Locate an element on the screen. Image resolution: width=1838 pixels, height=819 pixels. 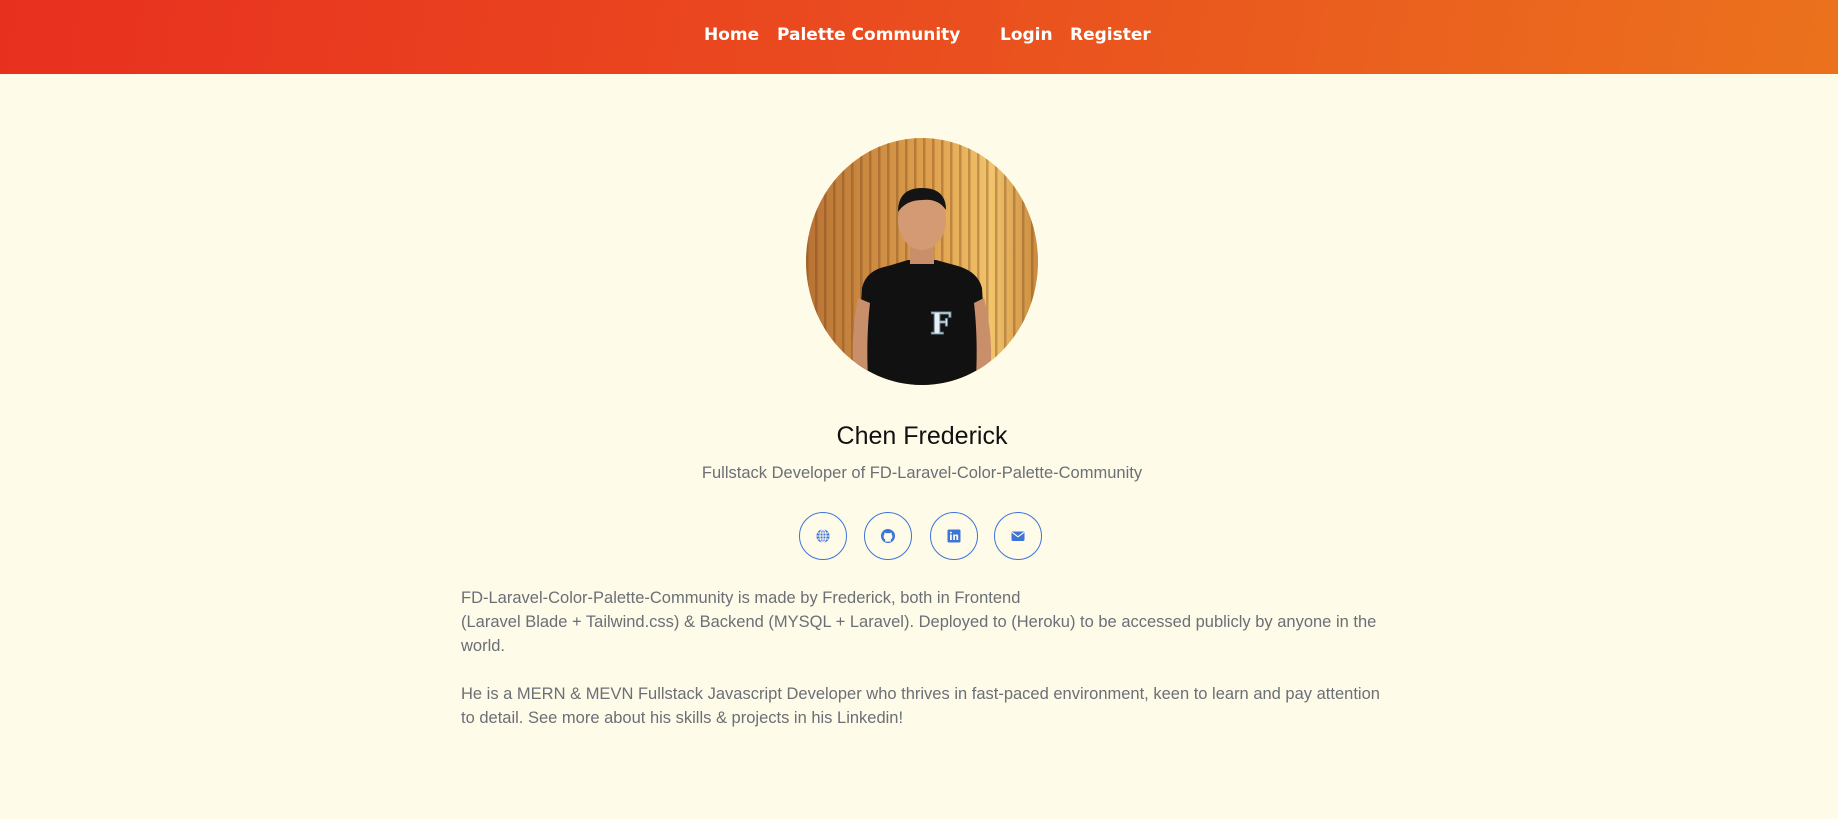
github-link-button is located at coordinates (888, 536).